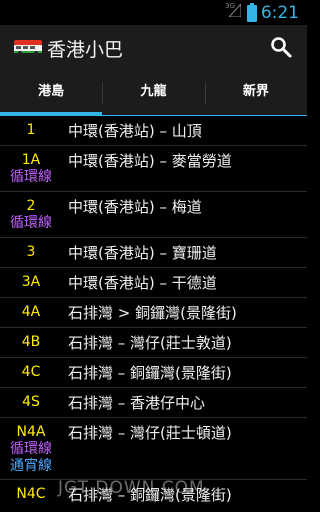  I want to click on route-number: 1, so click(31, 127).